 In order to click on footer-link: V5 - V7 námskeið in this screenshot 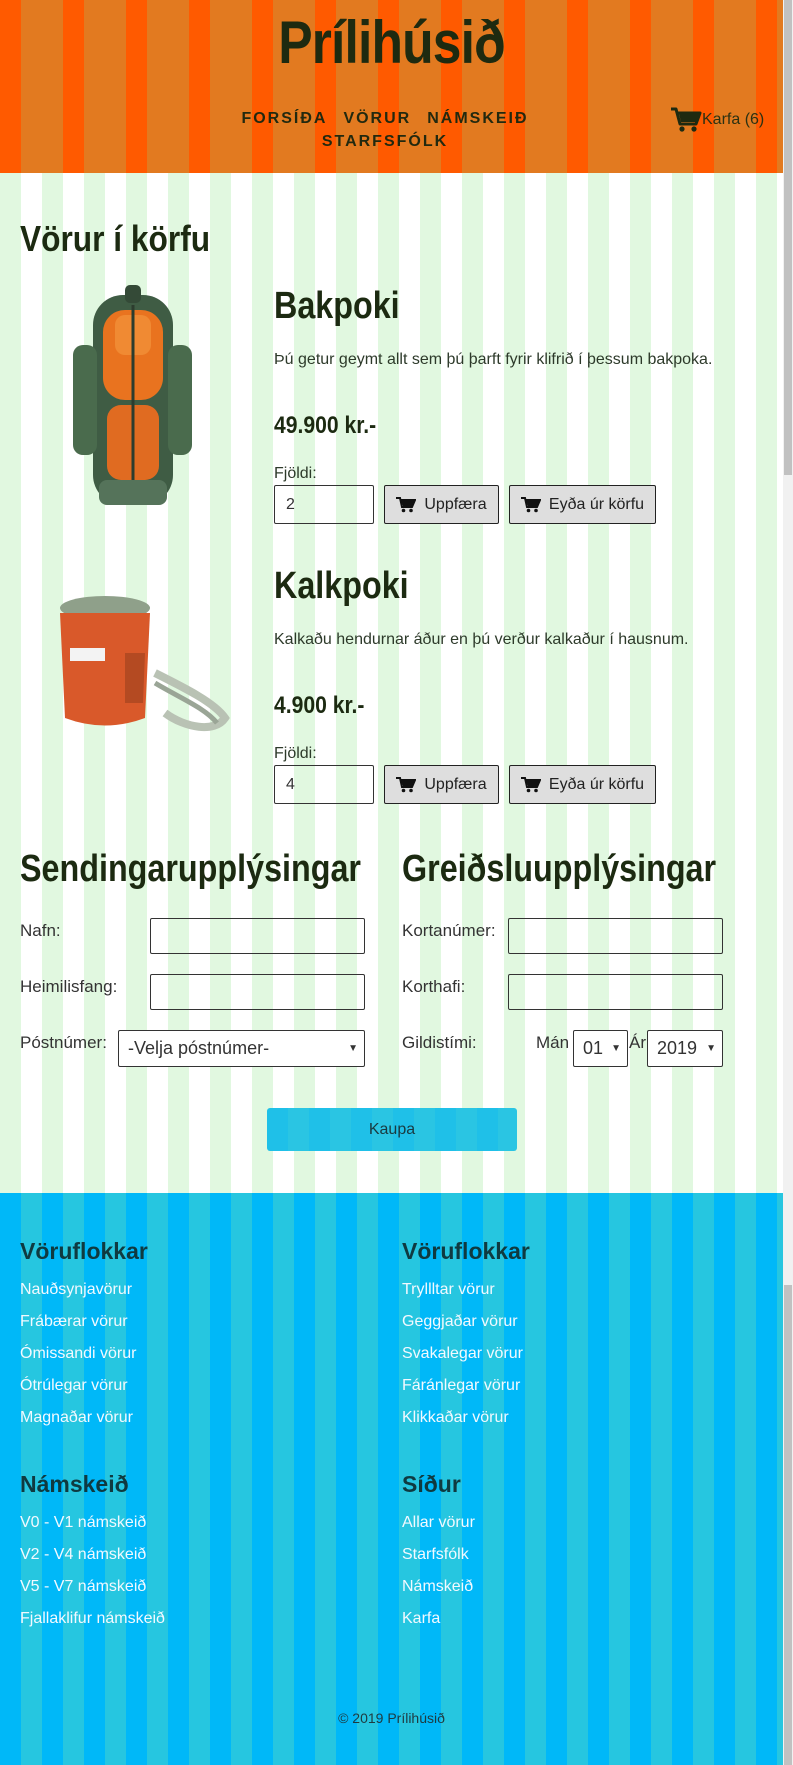, I will do `click(92, 1592)`.